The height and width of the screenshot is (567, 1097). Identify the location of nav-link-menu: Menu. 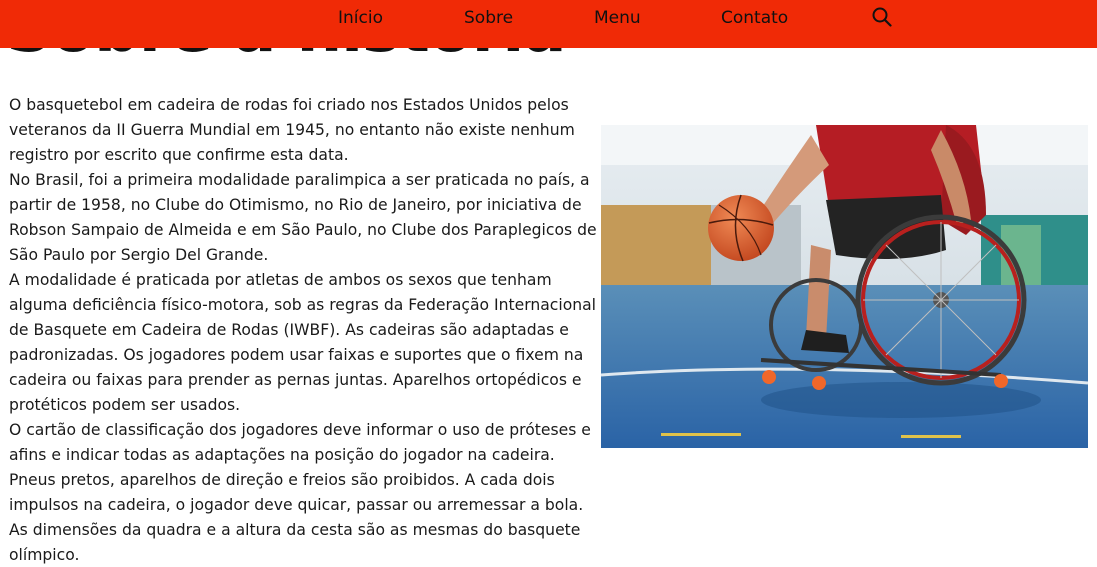
(617, 18).